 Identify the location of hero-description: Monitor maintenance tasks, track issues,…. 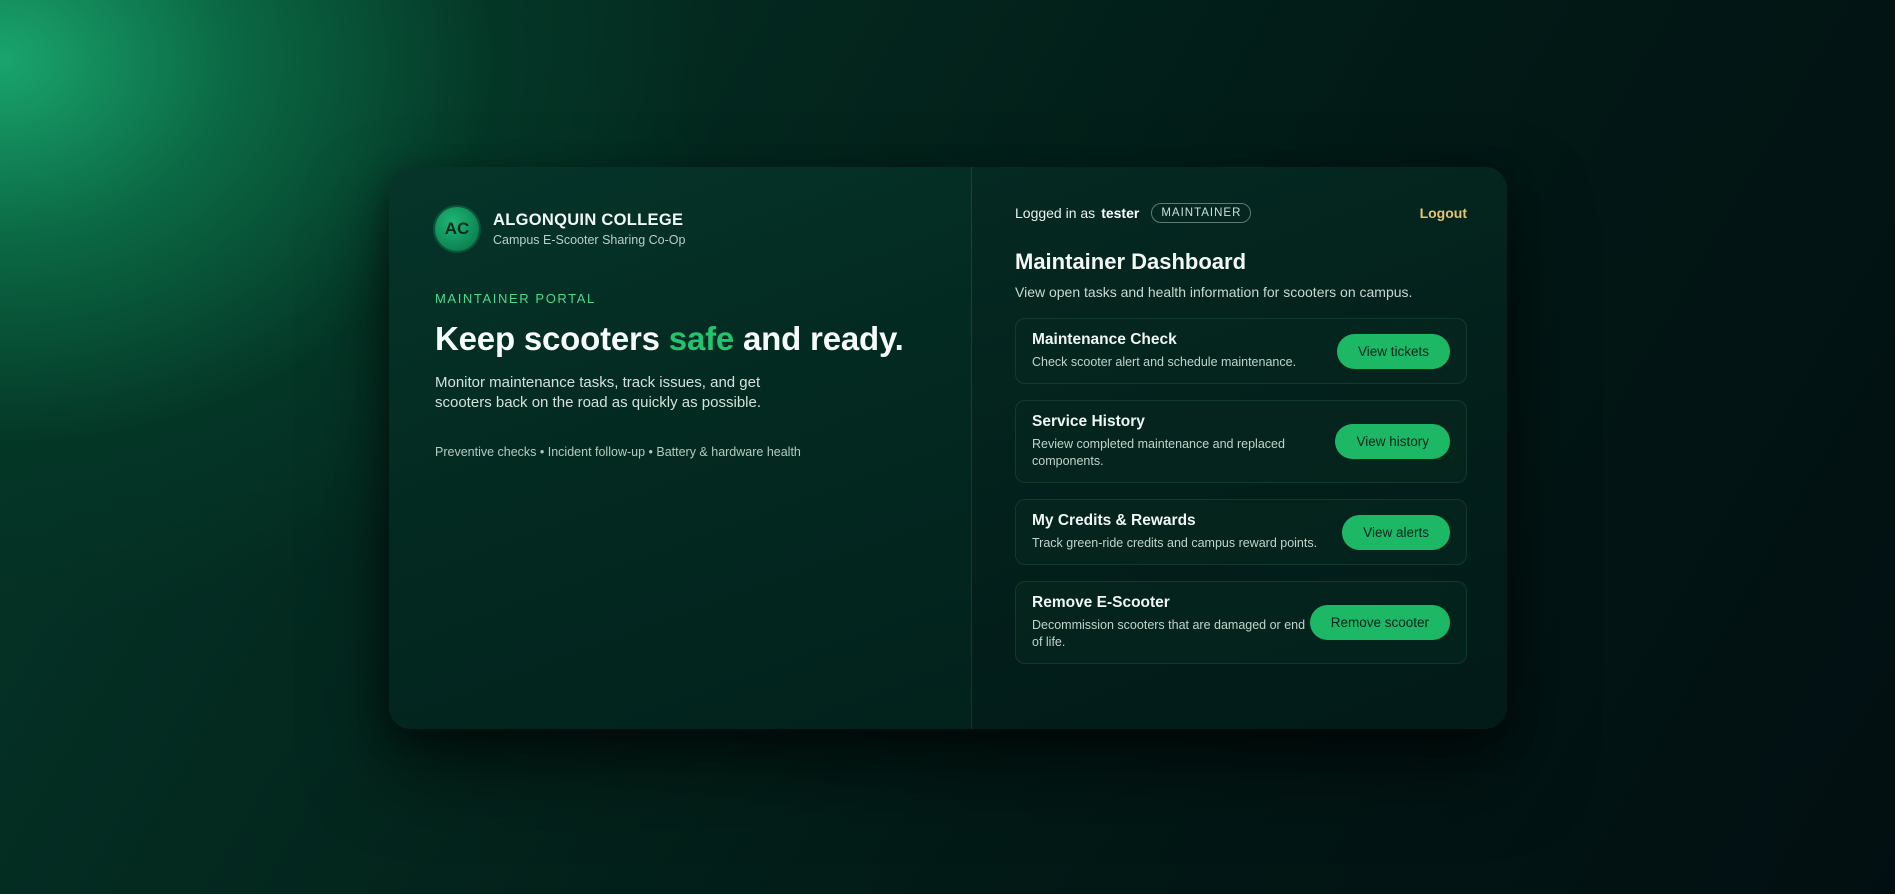
(598, 392).